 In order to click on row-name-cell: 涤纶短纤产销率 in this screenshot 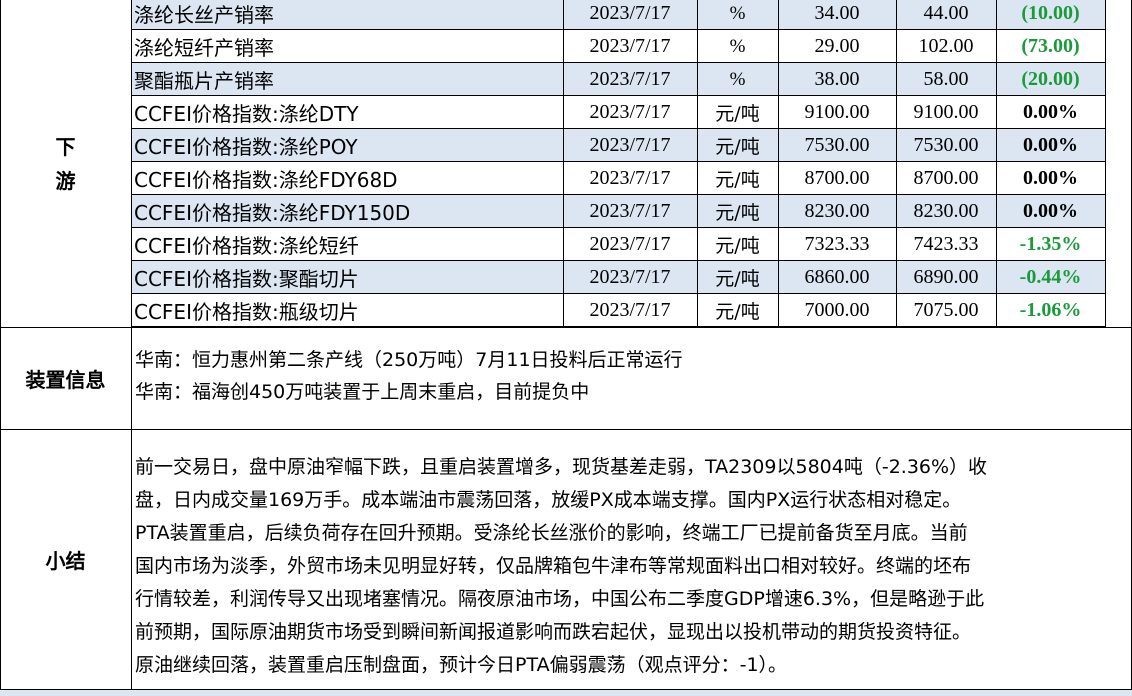, I will do `click(204, 48)`.